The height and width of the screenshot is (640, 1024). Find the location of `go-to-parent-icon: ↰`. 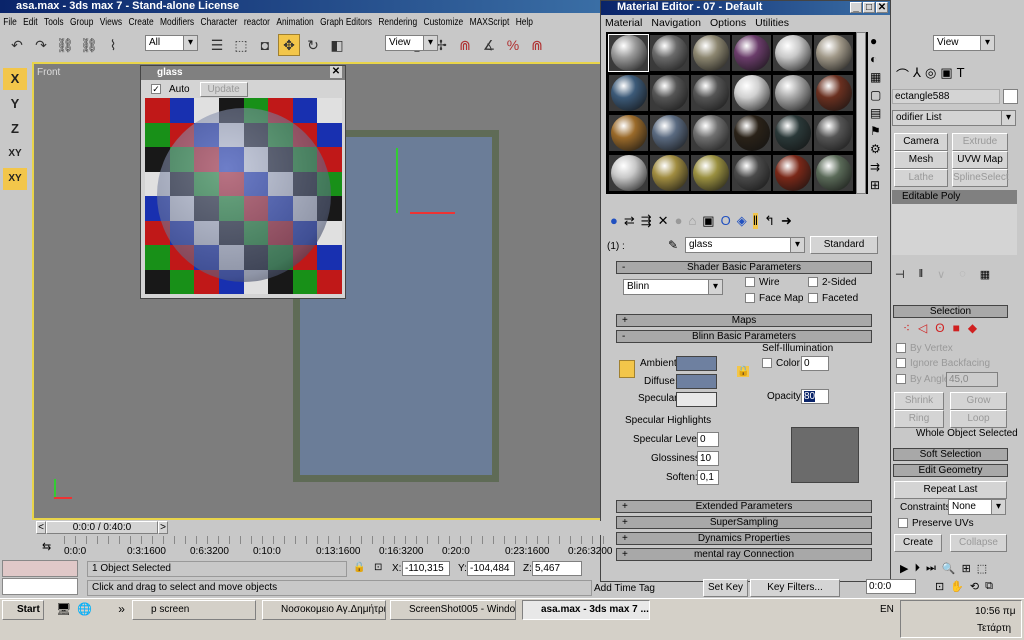

go-to-parent-icon: ↰ is located at coordinates (769, 221).